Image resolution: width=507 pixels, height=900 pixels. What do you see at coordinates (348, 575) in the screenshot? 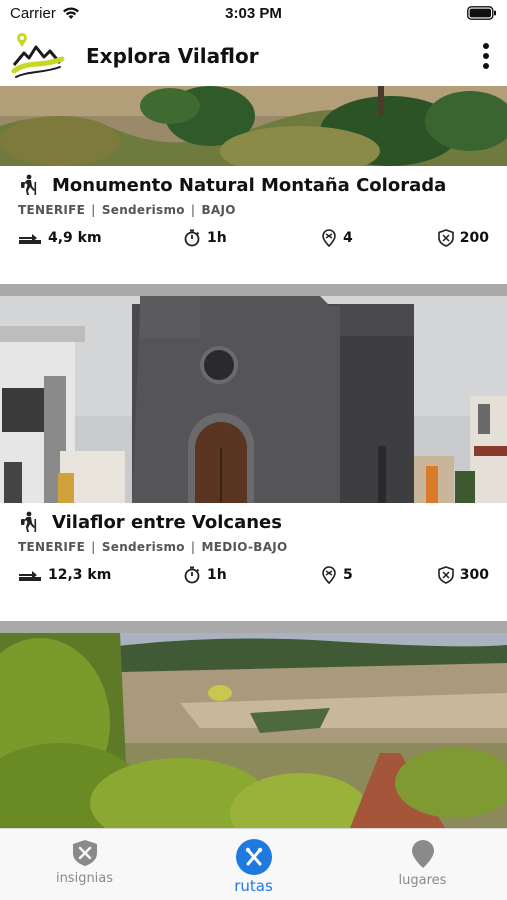
I see `route-points-value: 5` at bounding box center [348, 575].